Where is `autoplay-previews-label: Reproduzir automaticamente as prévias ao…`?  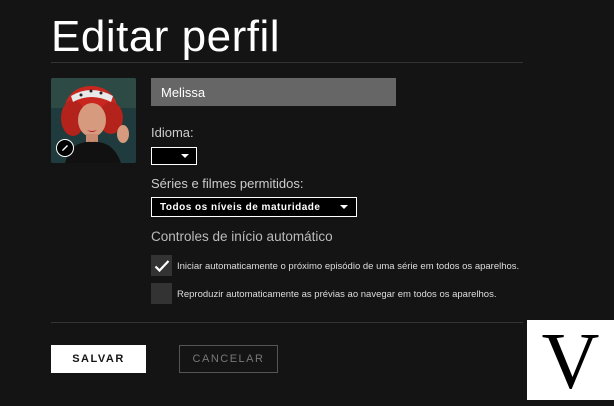
autoplay-previews-label: Reproduzir automaticamente as prévias ao… is located at coordinates (337, 294).